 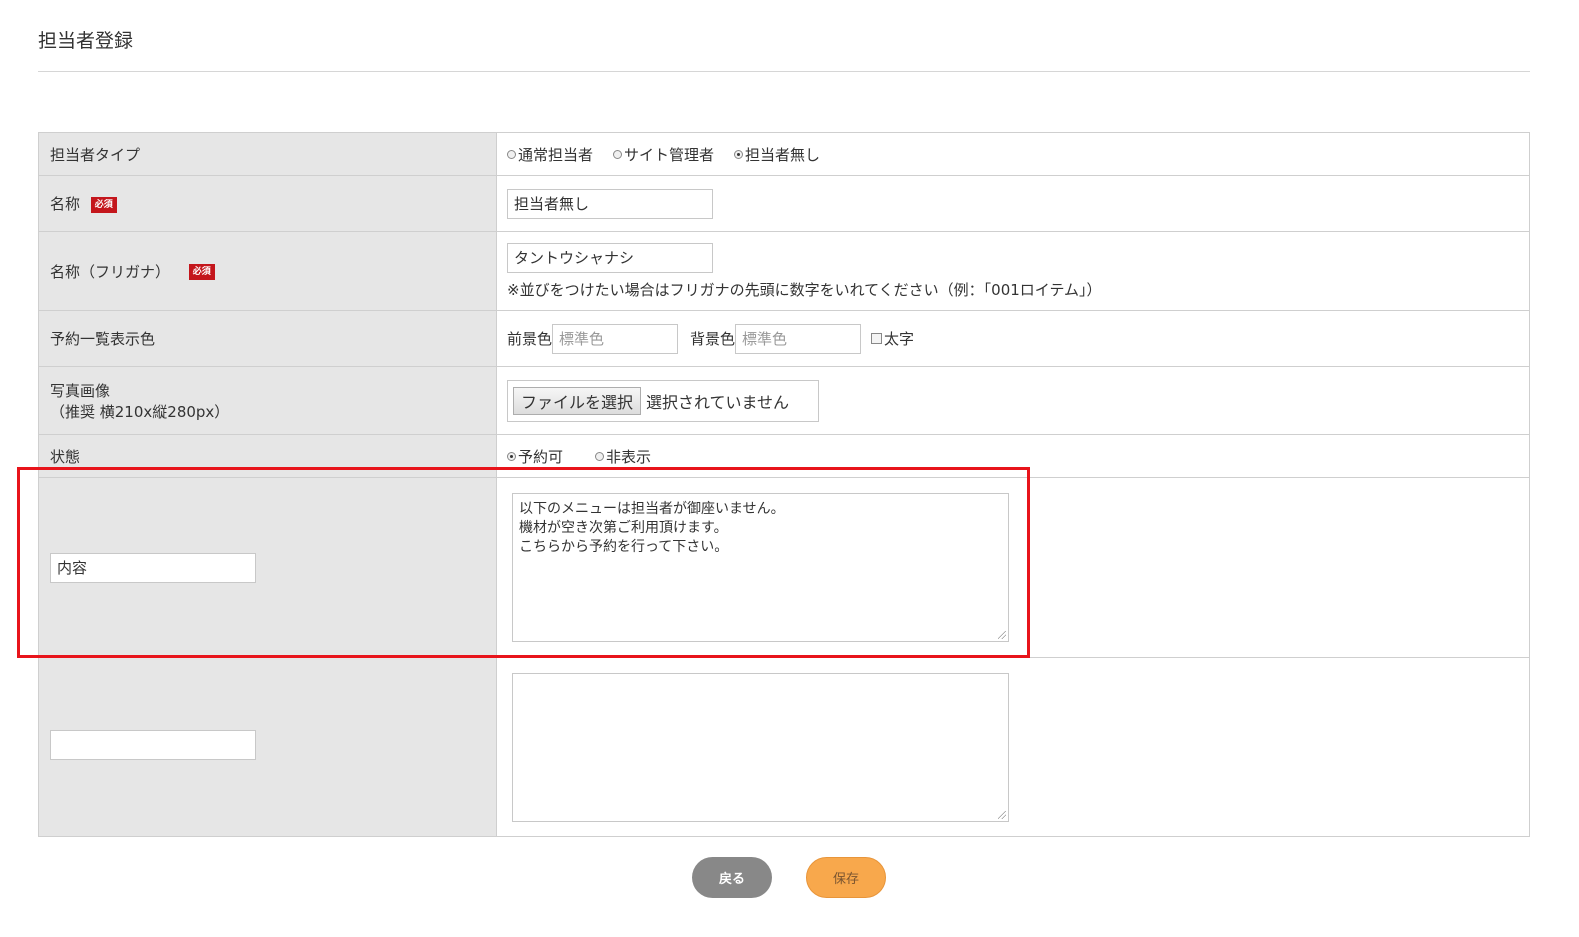 I want to click on bold-label: 太字, so click(x=899, y=339).